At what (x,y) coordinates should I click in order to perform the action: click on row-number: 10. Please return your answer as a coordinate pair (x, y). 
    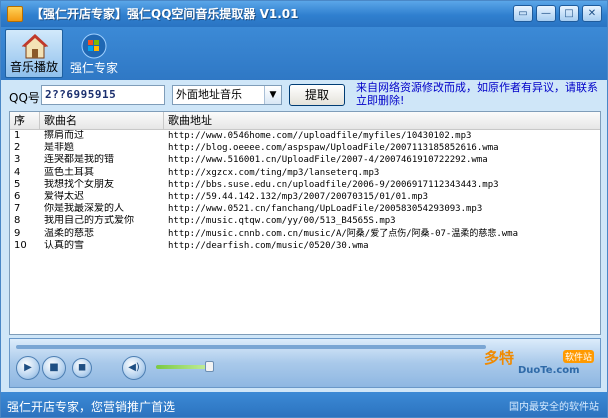
    Looking at the image, I should click on (20, 245).